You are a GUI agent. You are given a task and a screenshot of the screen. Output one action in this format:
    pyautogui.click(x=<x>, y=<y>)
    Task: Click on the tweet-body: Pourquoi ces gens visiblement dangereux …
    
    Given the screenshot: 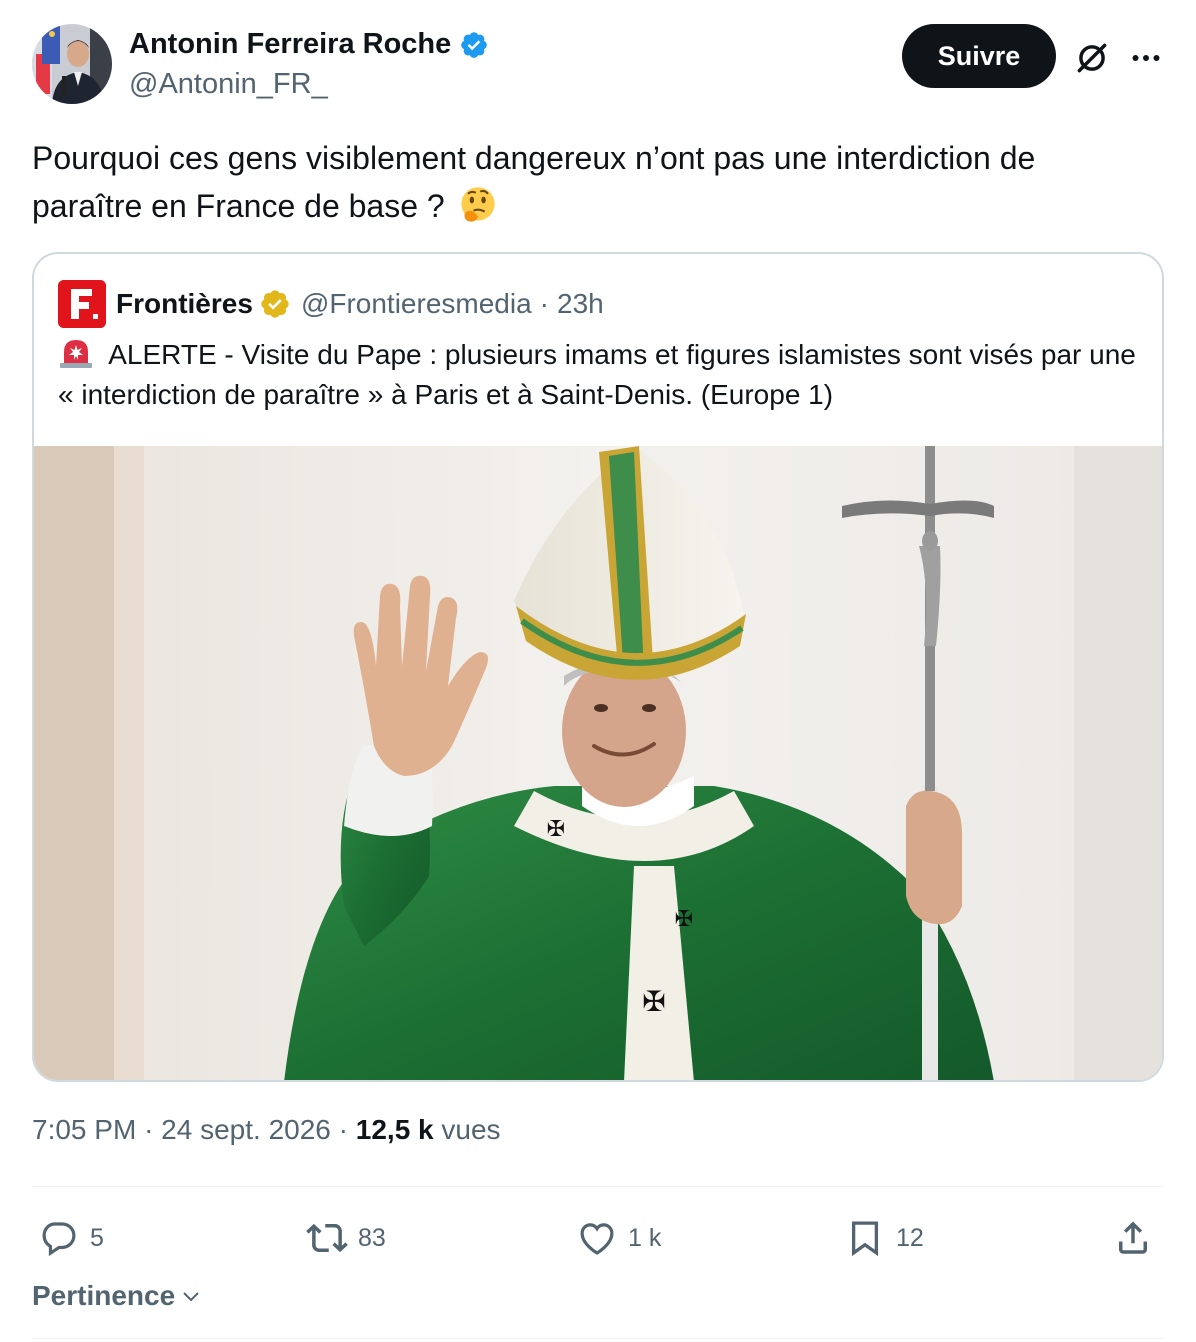 What is the action you would take?
    pyautogui.click(x=534, y=182)
    